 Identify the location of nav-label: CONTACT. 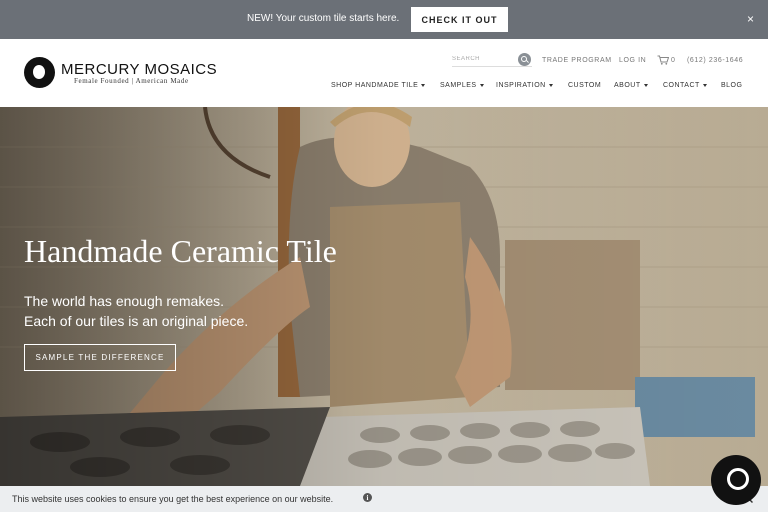
(681, 85).